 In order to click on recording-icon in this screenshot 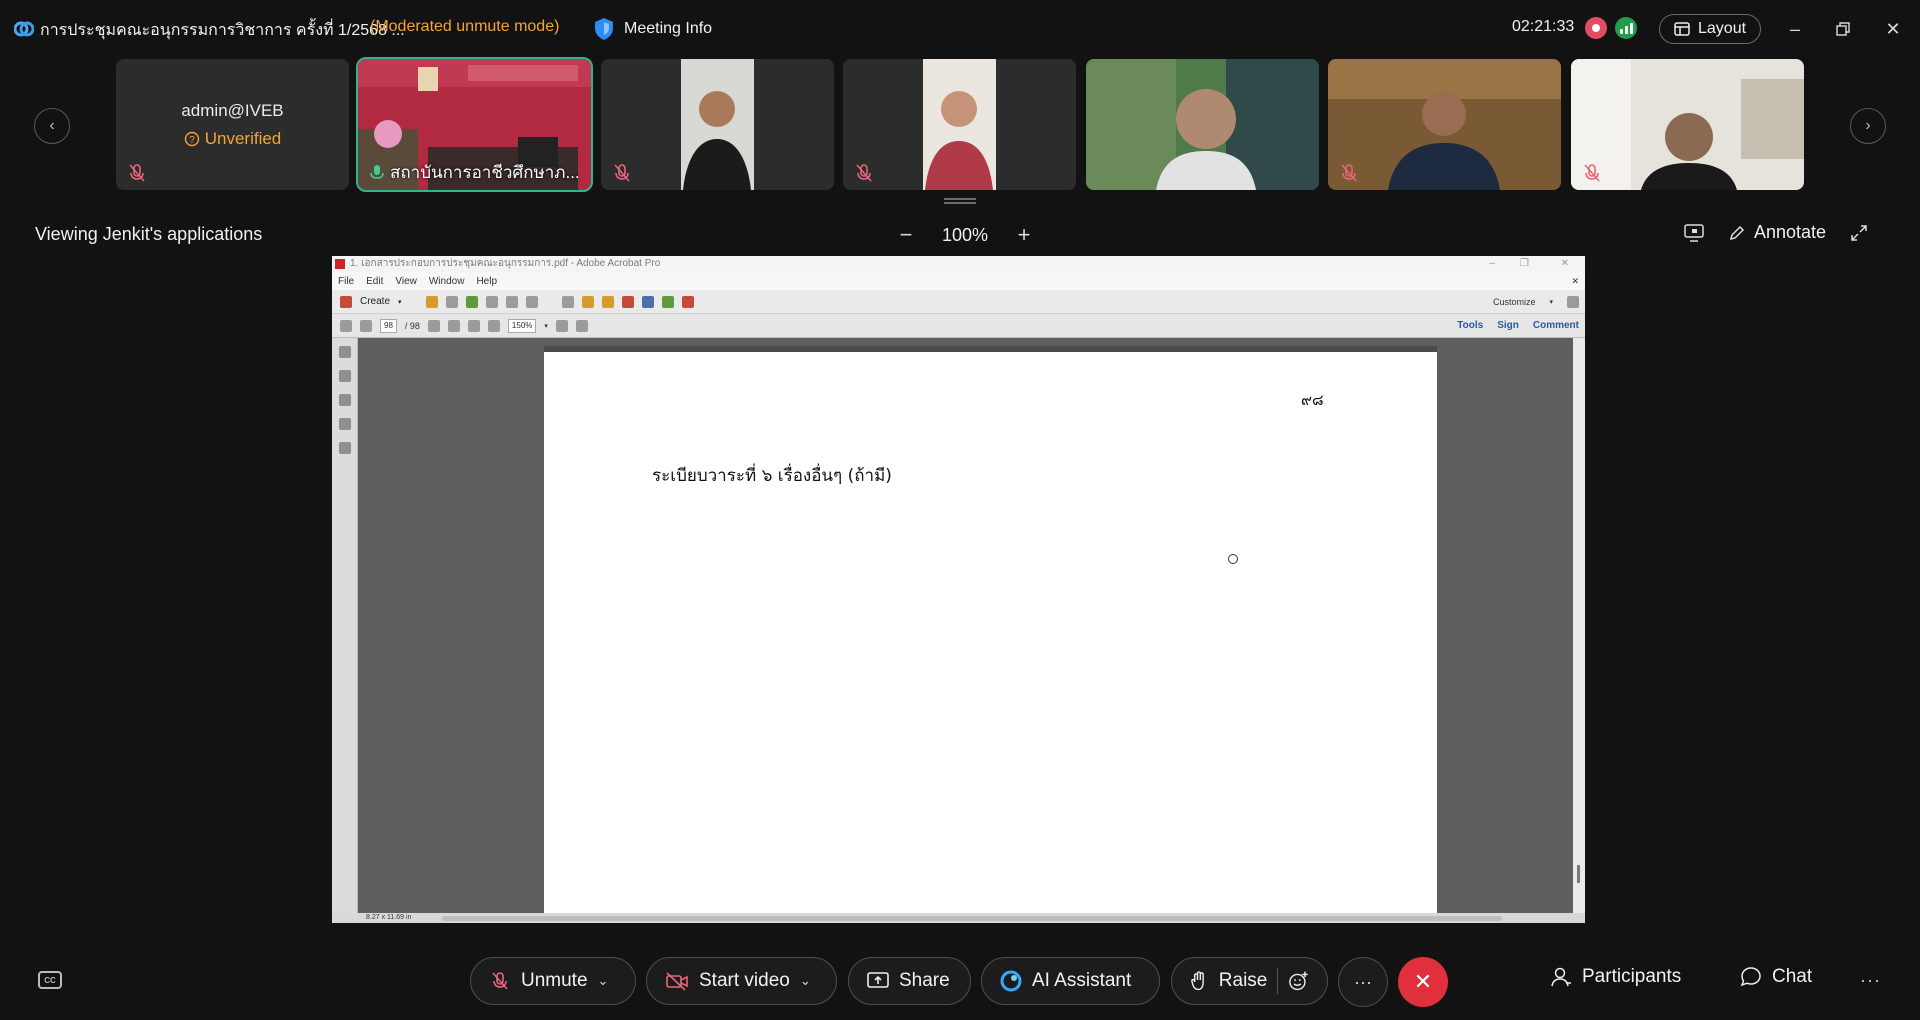, I will do `click(1596, 28)`.